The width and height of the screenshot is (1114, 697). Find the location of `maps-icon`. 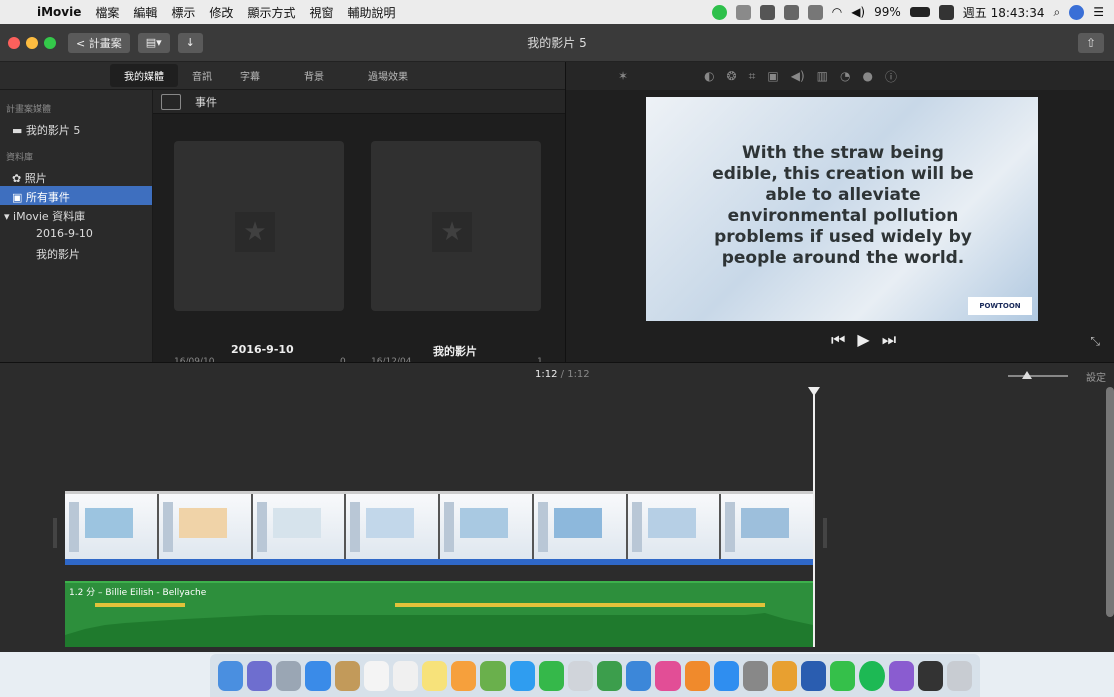

maps-icon is located at coordinates (493, 675).